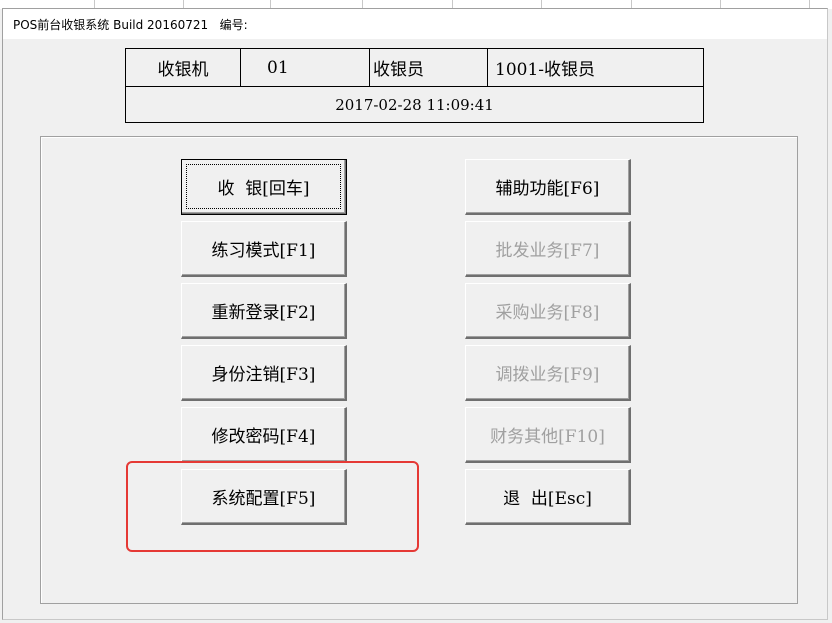  What do you see at coordinates (415, 24) in the screenshot?
I see `title-bar: POS前台收银系统 Build 20160721 编号:` at bounding box center [415, 24].